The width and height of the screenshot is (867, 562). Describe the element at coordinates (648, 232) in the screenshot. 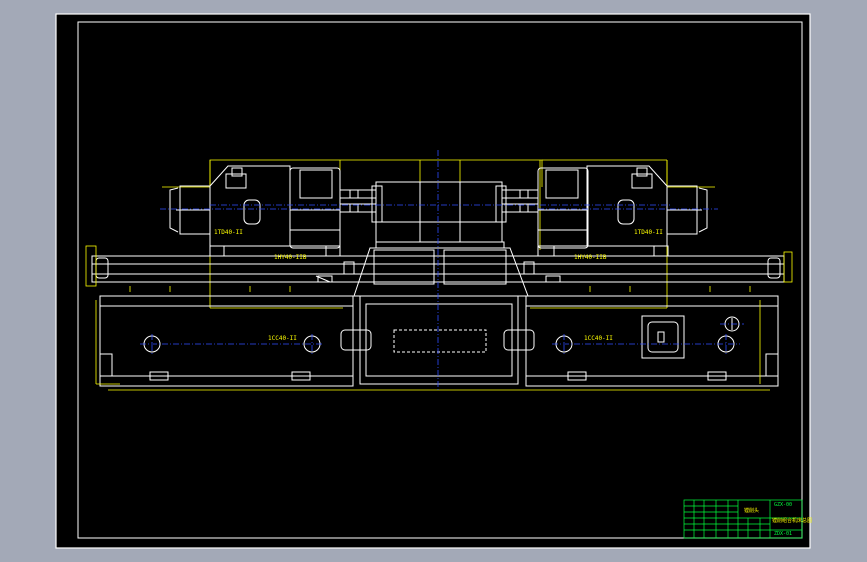

I see `label-right-head: 1TD40-II` at that location.